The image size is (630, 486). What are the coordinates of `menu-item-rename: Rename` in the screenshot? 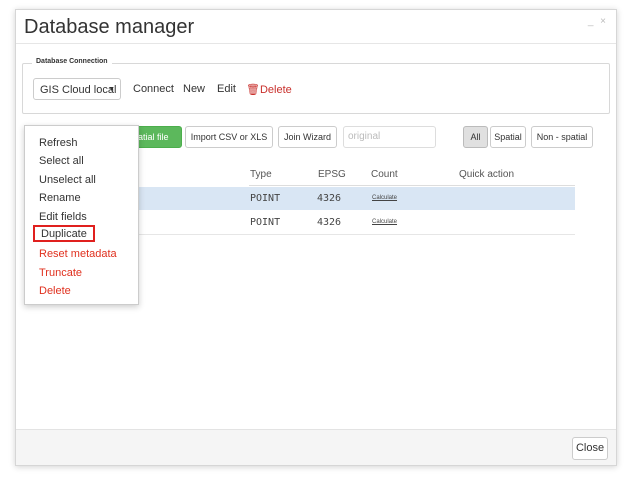 It's located at (60, 198).